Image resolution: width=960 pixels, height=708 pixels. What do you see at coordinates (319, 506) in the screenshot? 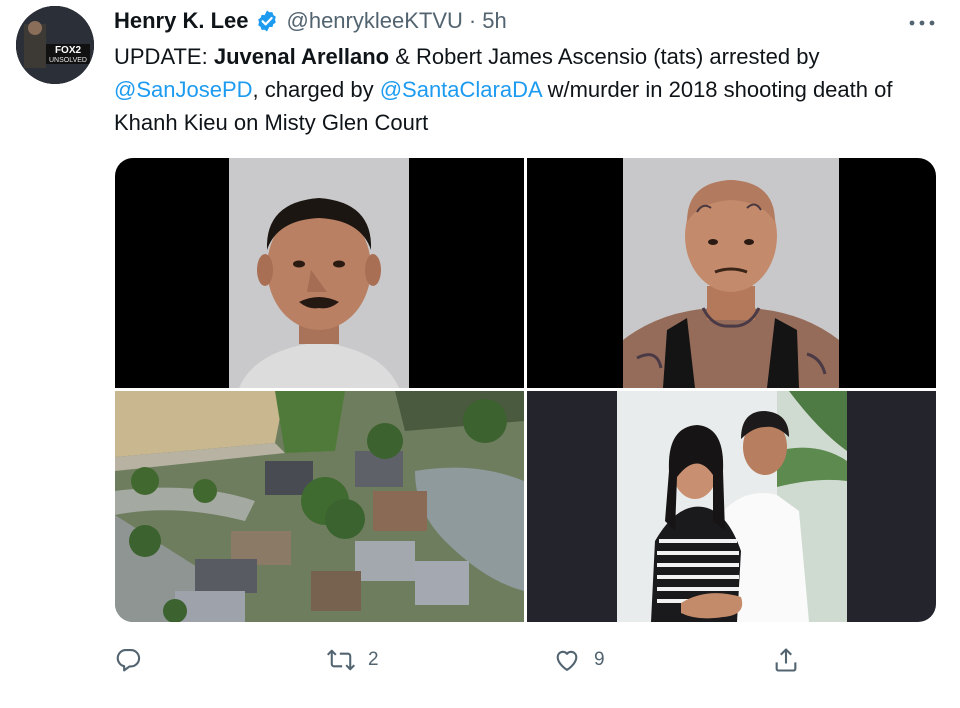
I see `aerial-neighborhood-photo` at bounding box center [319, 506].